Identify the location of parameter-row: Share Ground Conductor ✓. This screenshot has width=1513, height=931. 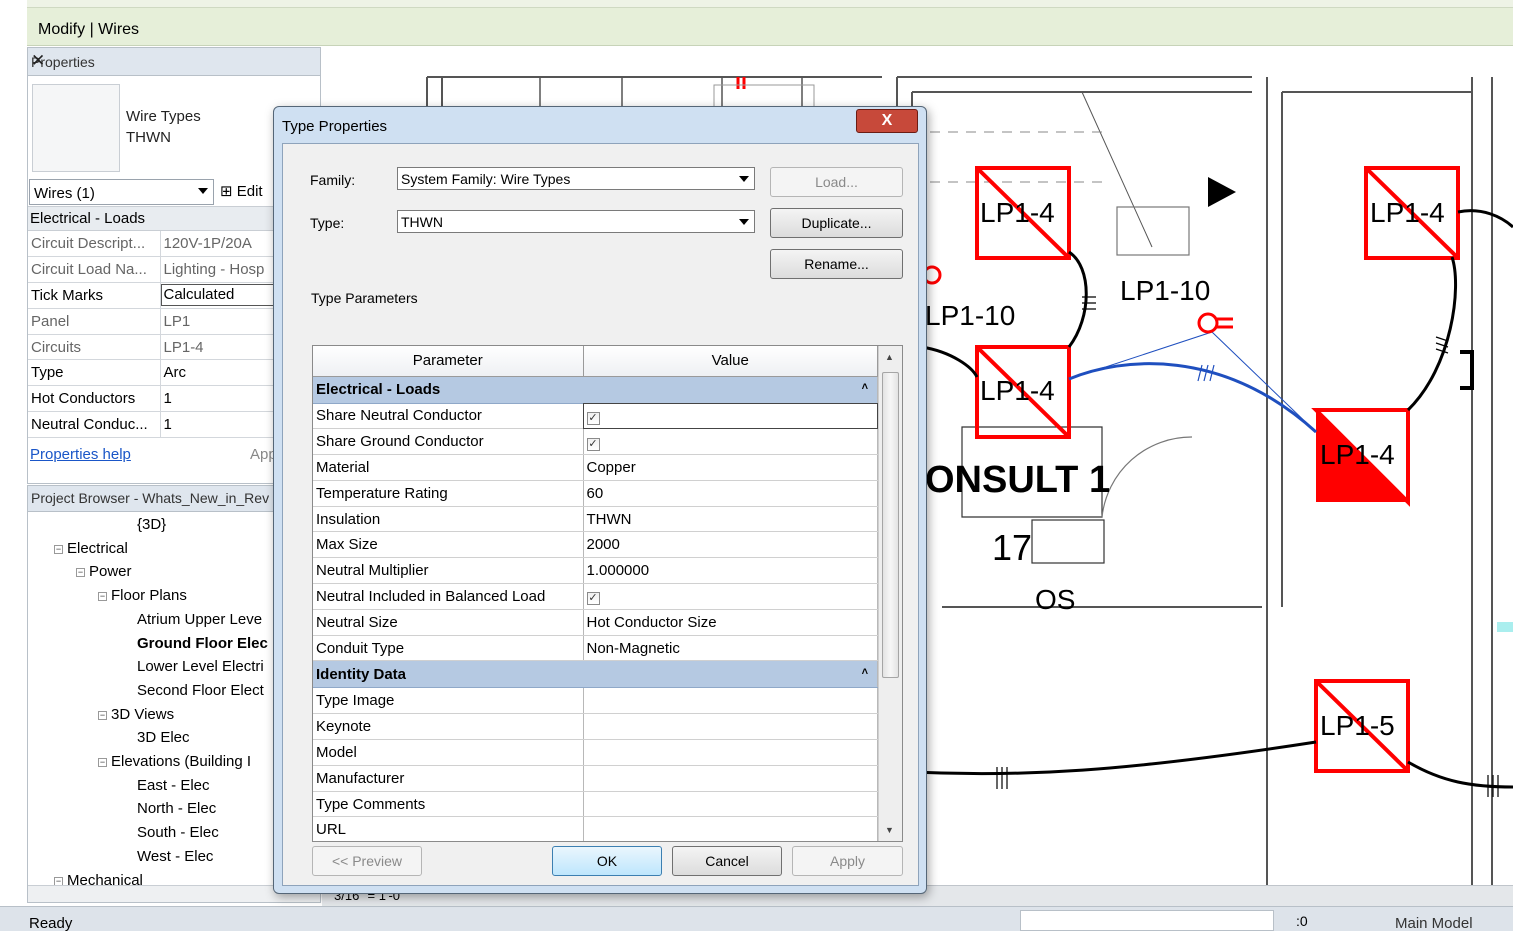
(595, 442).